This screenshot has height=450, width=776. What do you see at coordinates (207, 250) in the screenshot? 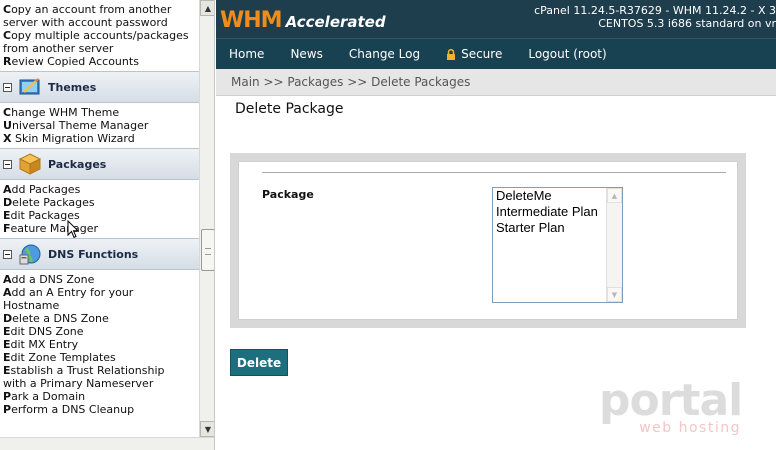
I see `scrollbar-thumb` at bounding box center [207, 250].